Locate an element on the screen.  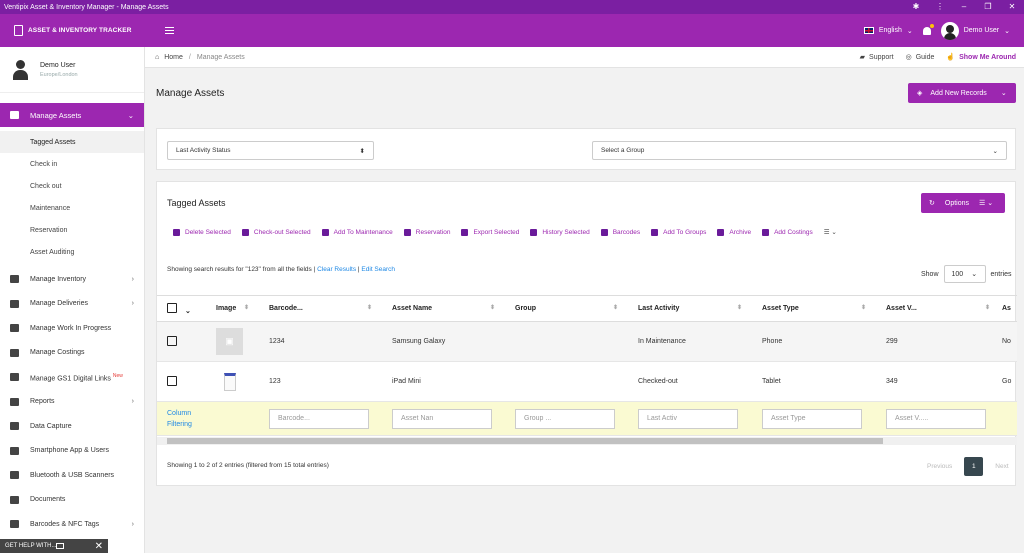
folder-icon is located at coordinates (655, 232).